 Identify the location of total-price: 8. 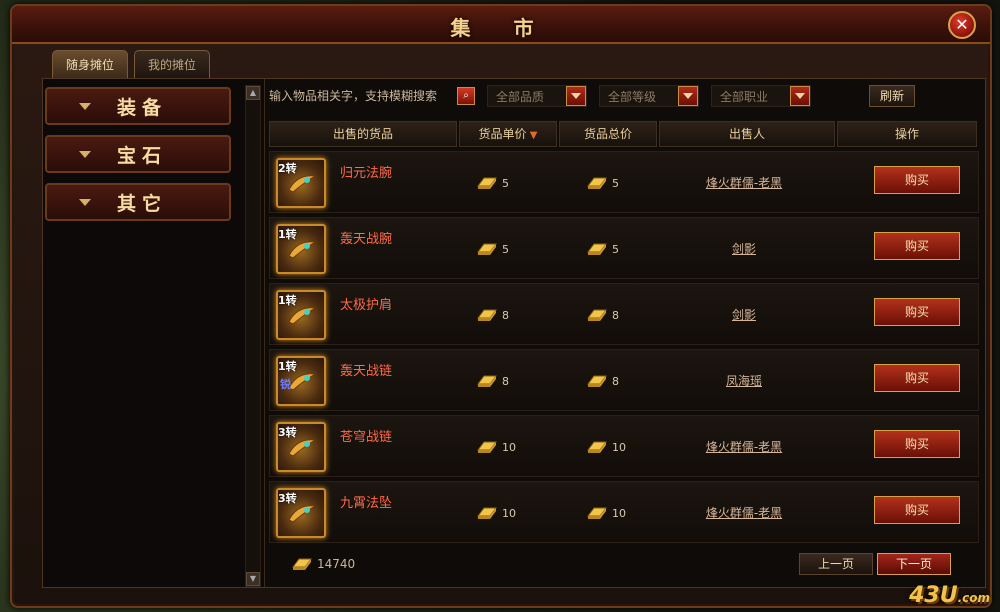
(602, 315).